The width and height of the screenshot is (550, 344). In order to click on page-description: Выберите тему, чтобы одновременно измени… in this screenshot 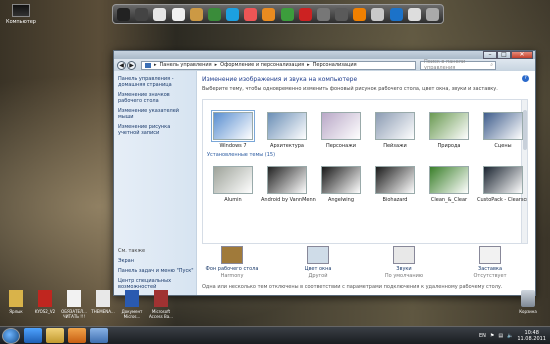, I will do `click(350, 89)`.